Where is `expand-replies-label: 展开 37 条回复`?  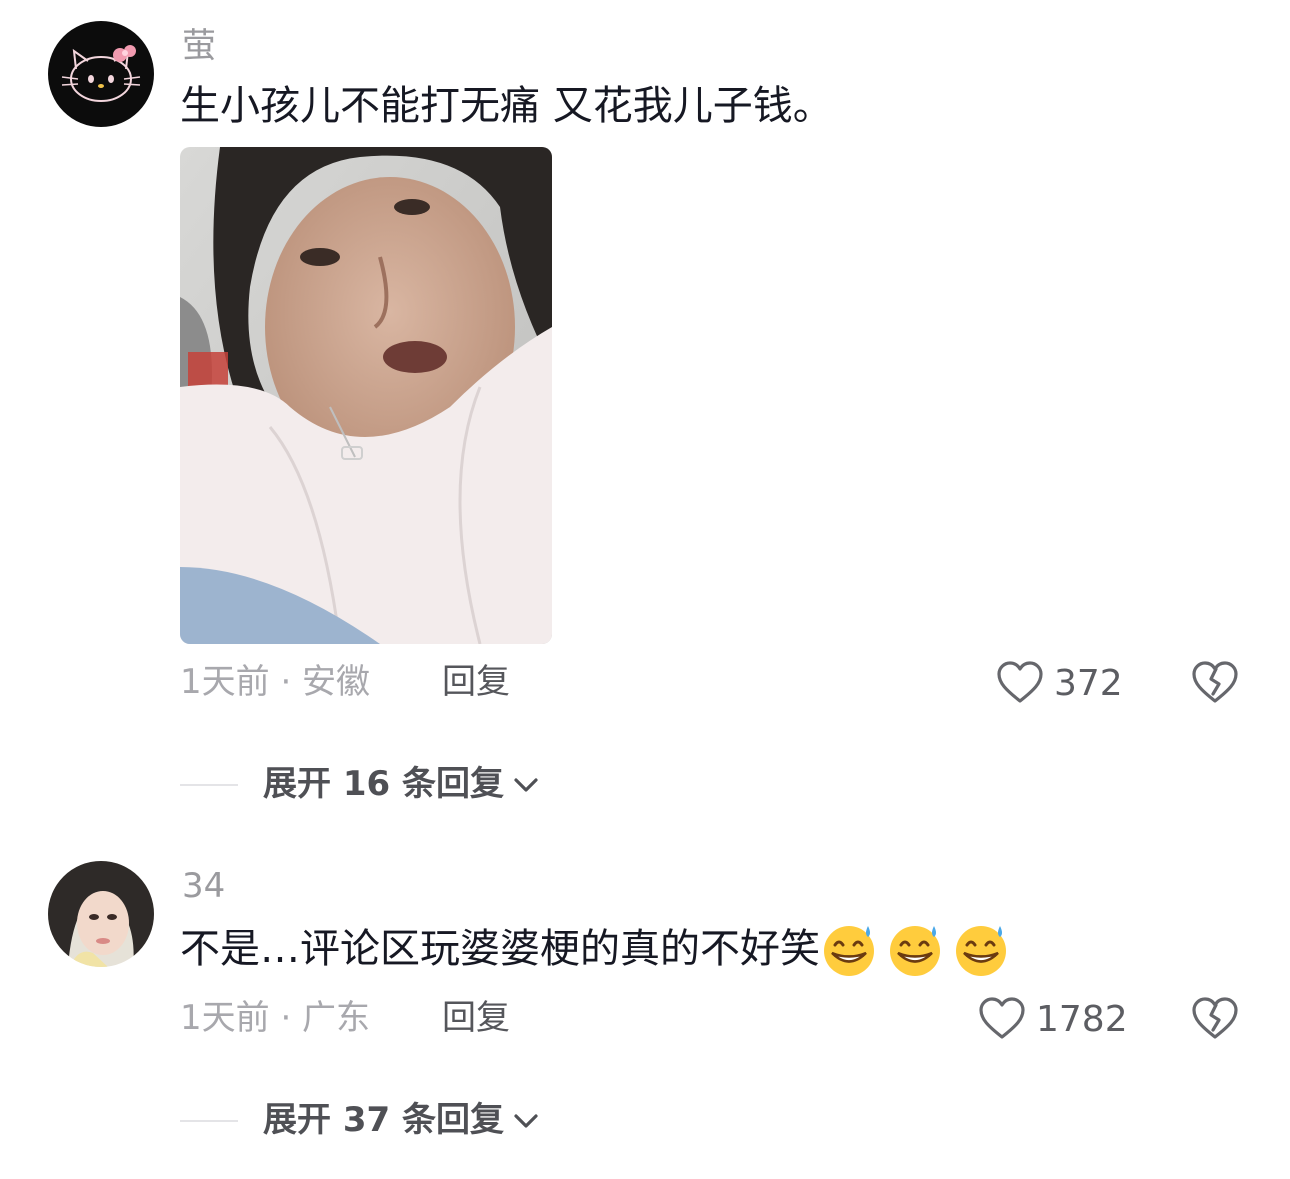 expand-replies-label: 展开 37 条回复 is located at coordinates (383, 1120).